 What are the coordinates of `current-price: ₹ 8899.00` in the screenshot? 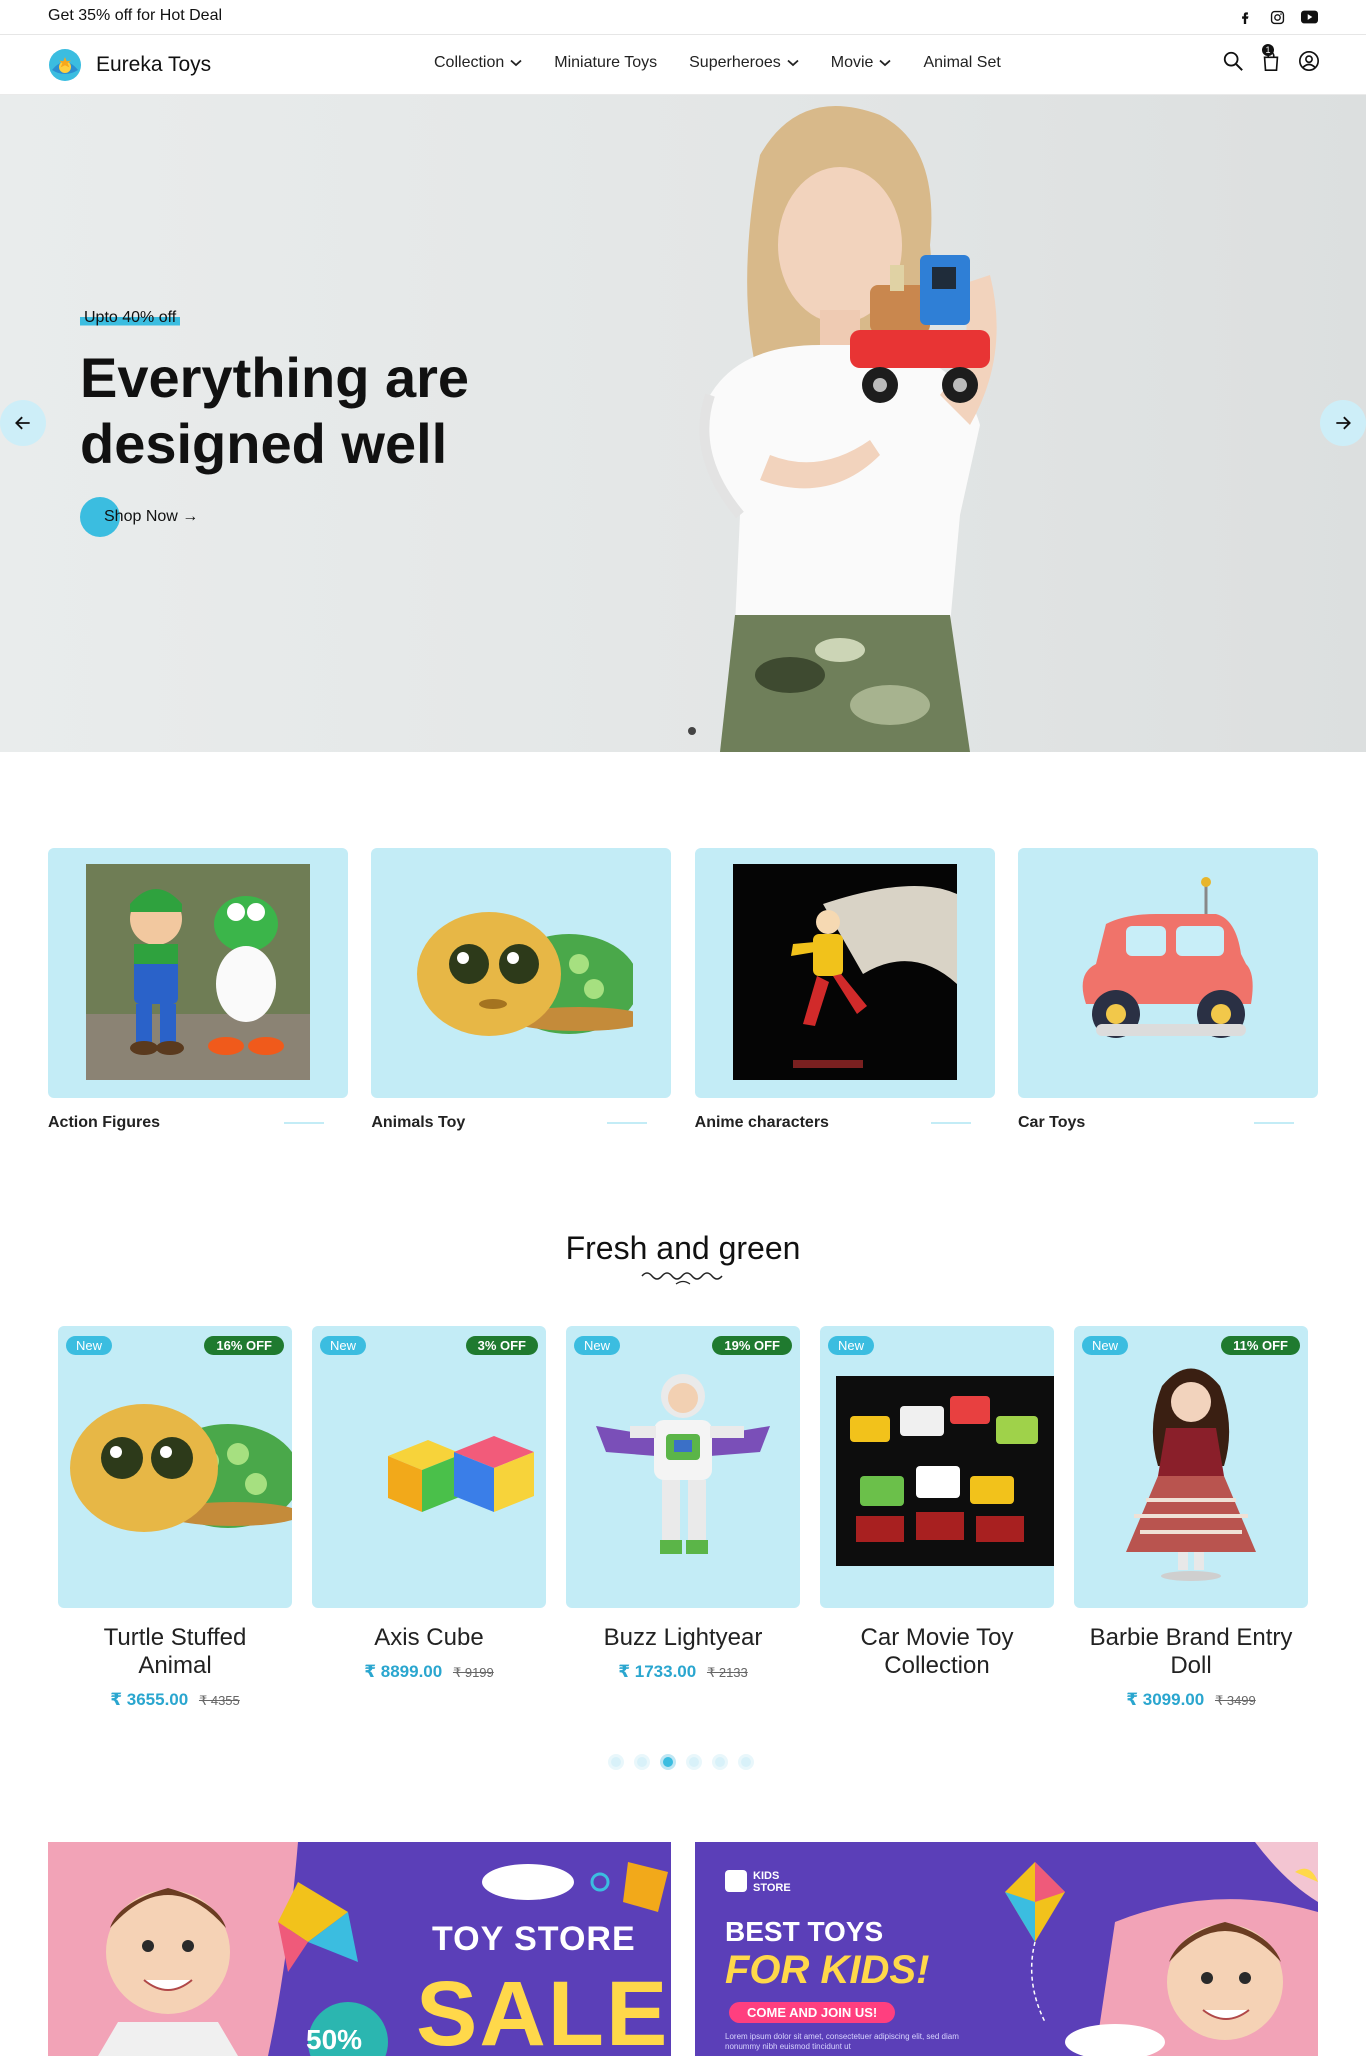 It's located at (403, 1671).